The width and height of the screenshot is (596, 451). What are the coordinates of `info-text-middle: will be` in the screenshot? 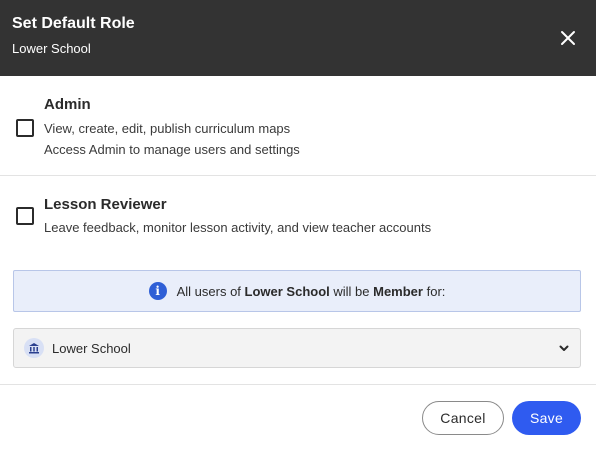 It's located at (351, 291).